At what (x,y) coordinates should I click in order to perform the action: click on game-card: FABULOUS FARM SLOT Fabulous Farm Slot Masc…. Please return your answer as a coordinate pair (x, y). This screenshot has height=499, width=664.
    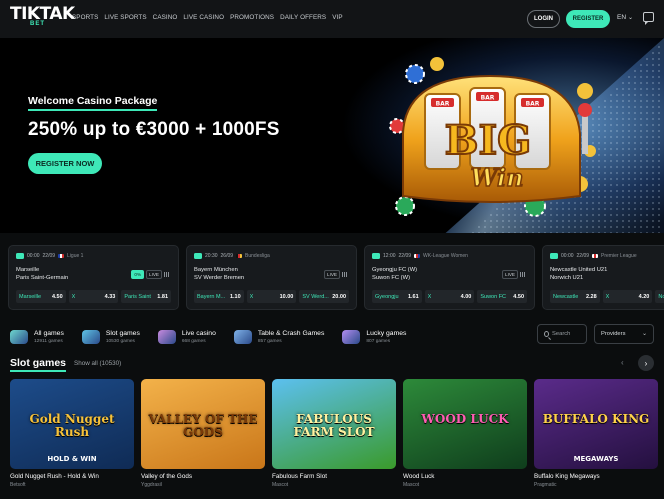
    Looking at the image, I should click on (334, 433).